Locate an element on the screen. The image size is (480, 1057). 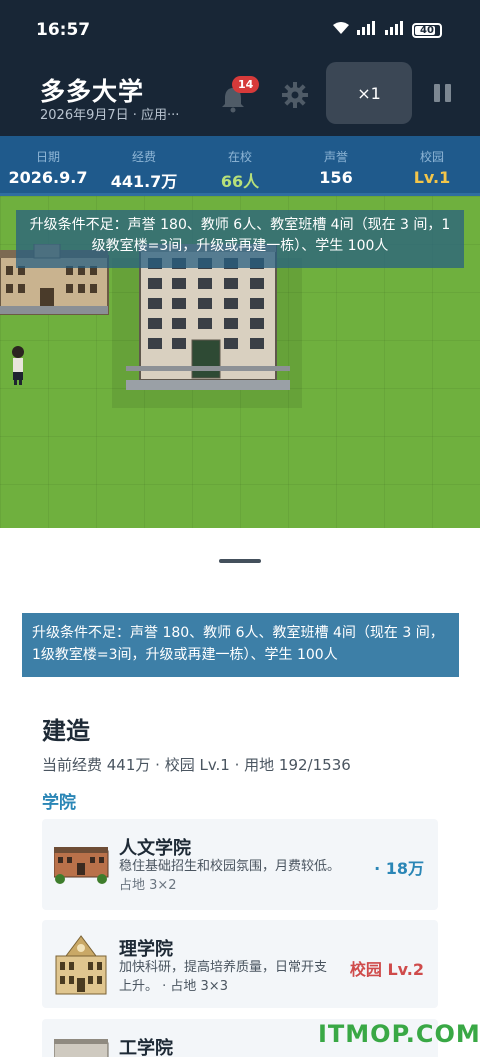
settings-gear-icon is located at coordinates (295, 95).